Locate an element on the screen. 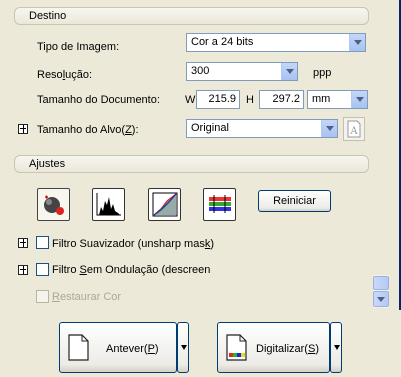 Image resolution: width=401 pixels, height=377 pixels. tone-correction-button is located at coordinates (164, 204).